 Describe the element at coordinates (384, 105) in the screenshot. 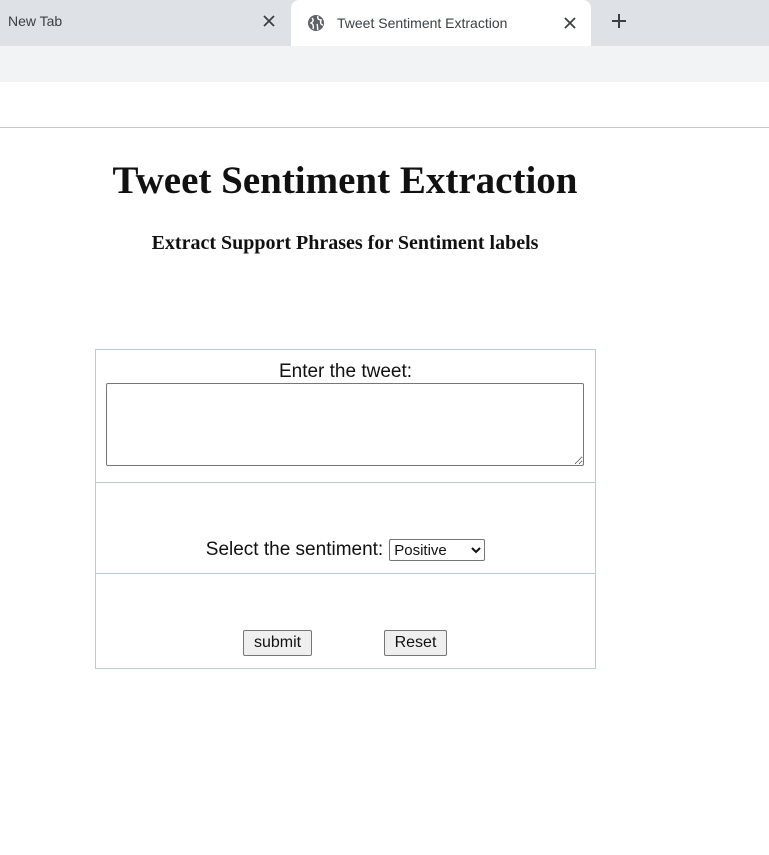

I see `bookmarks-bar` at that location.